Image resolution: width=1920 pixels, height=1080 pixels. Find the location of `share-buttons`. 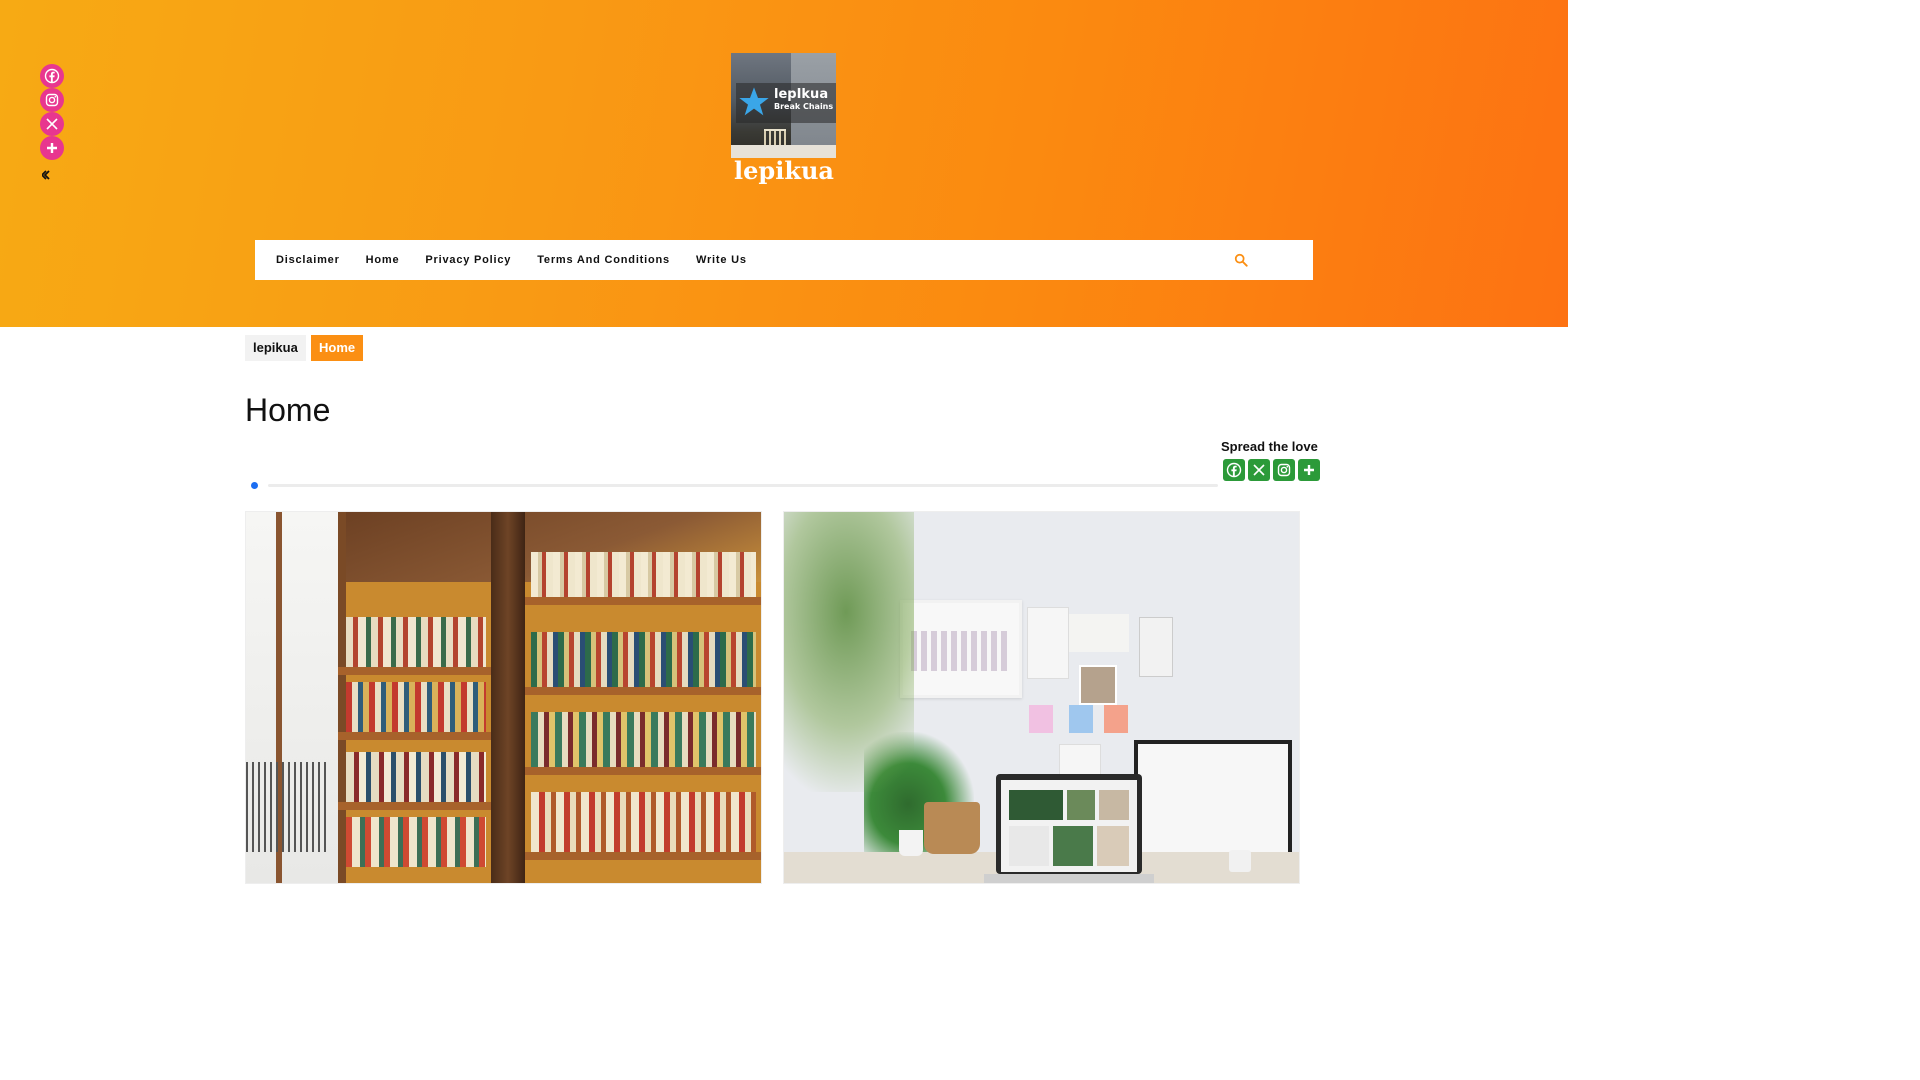

share-buttons is located at coordinates (1273, 470).